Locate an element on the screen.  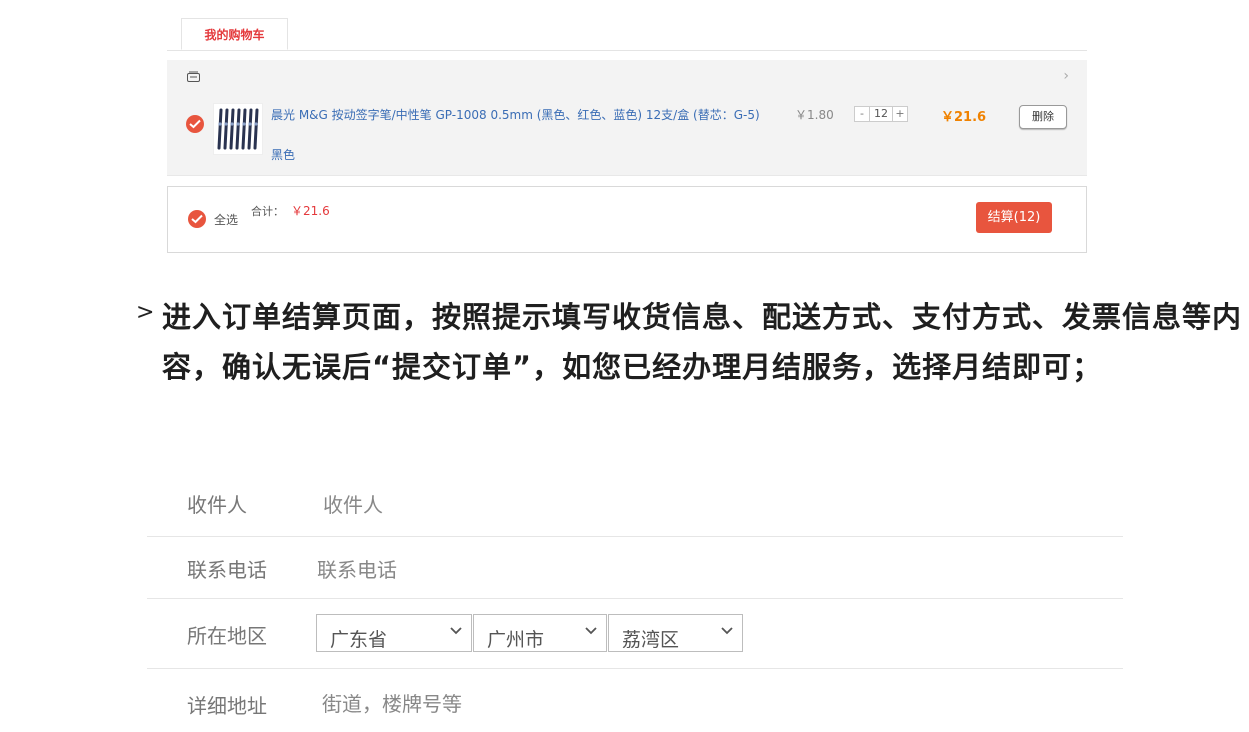
district-value: 荔湾区 is located at coordinates (651, 640).